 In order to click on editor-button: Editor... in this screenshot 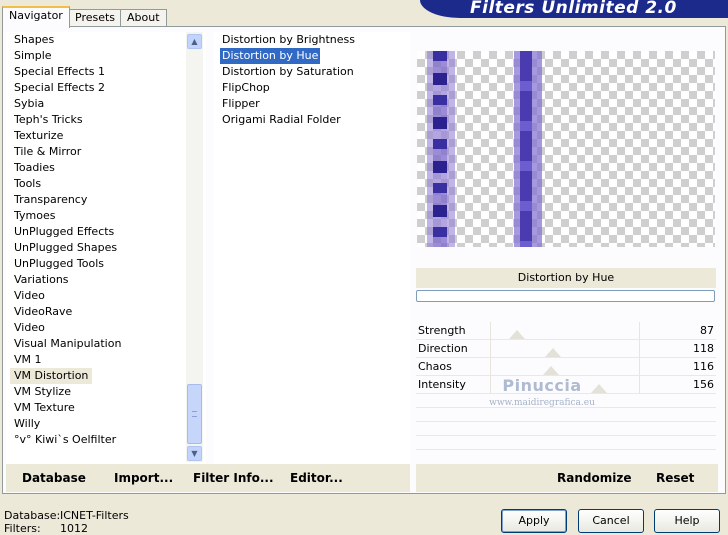, I will do `click(316, 478)`.